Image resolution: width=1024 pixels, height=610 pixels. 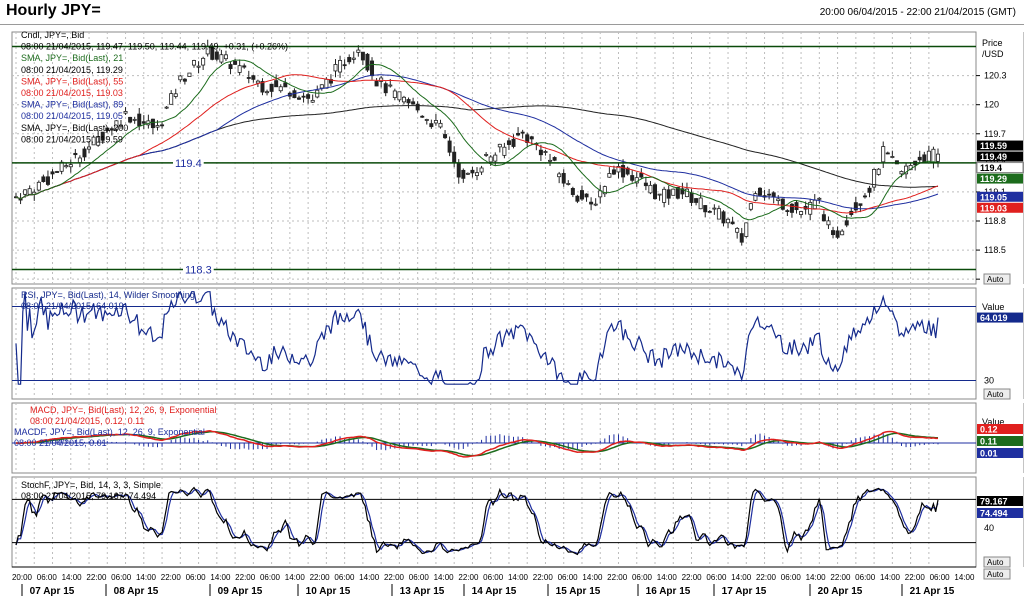 What do you see at coordinates (422, 591) in the screenshot?
I see `date-label: 13 Apr 15` at bounding box center [422, 591].